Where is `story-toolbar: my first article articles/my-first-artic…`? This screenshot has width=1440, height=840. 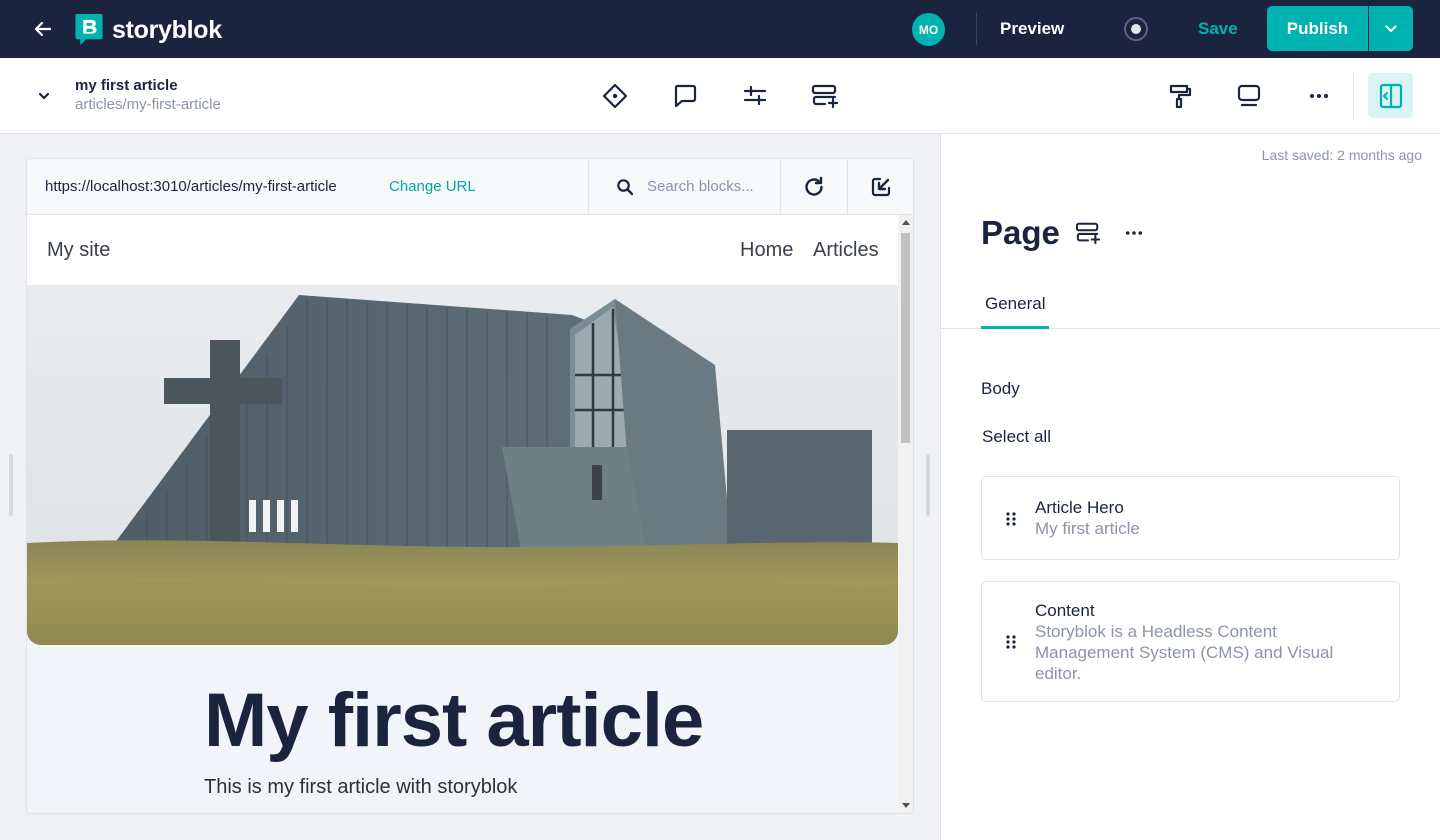
story-toolbar: my first article articles/my-first-artic… is located at coordinates (720, 96).